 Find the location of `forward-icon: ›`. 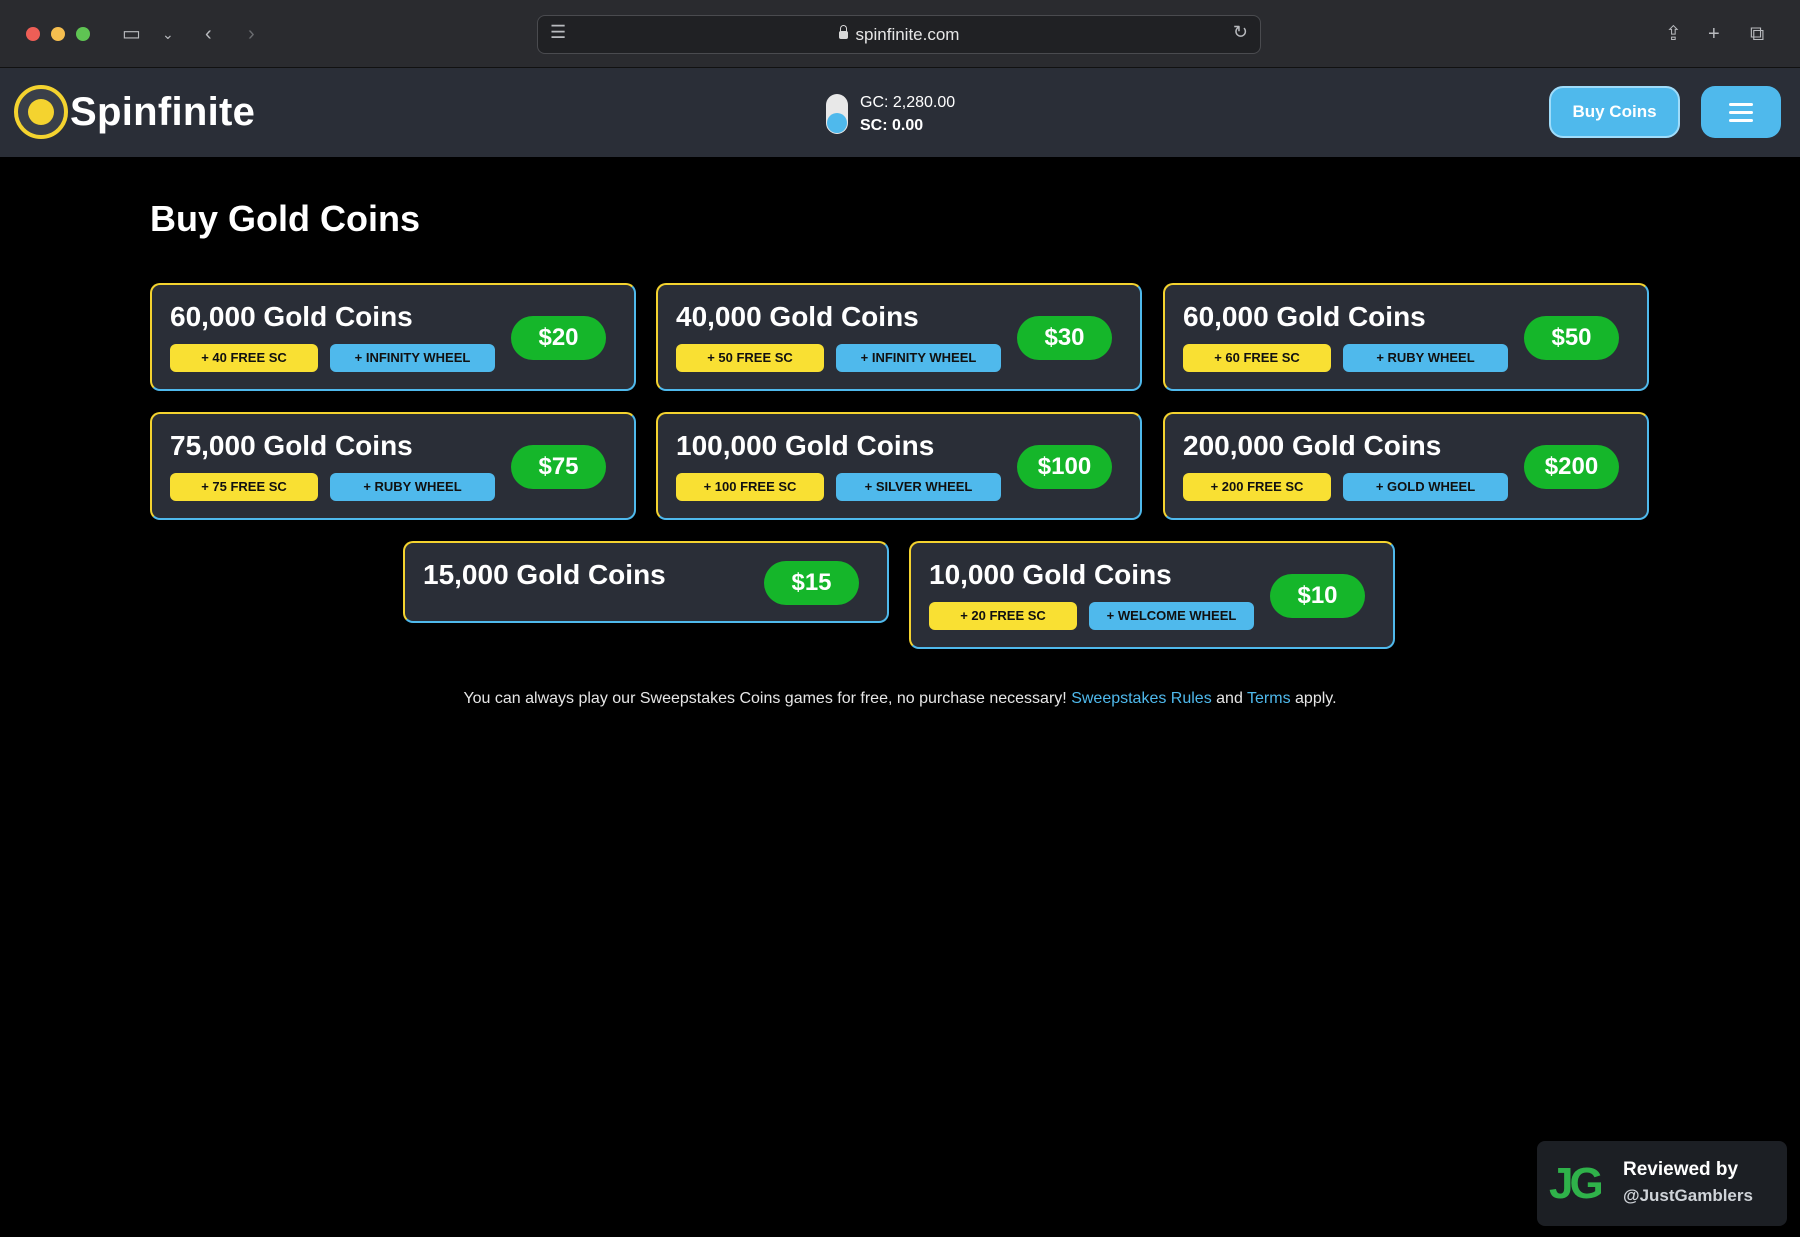

forward-icon: › is located at coordinates (251, 34).